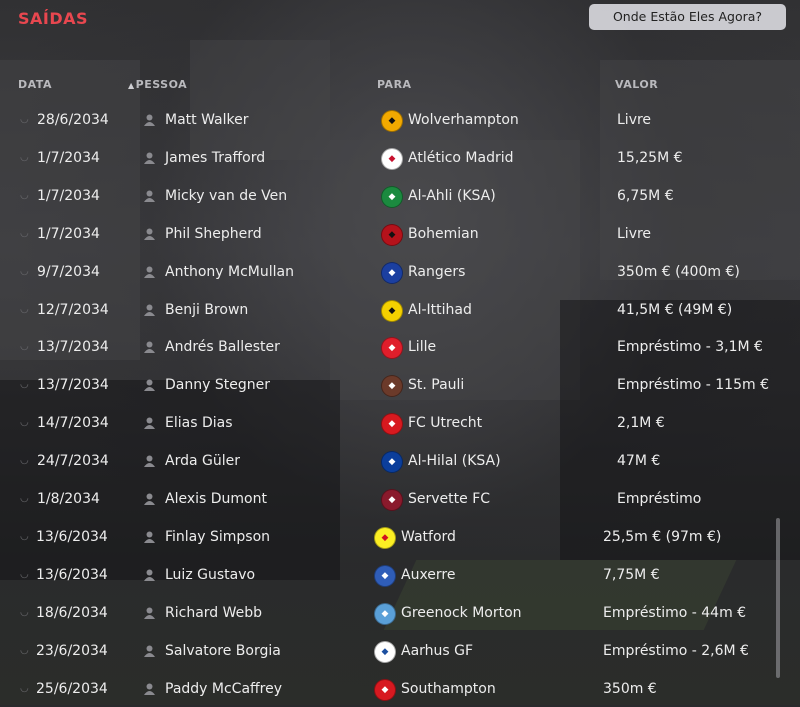 This screenshot has height=707, width=800. I want to click on player-name-link: Danny Stegner, so click(217, 385).